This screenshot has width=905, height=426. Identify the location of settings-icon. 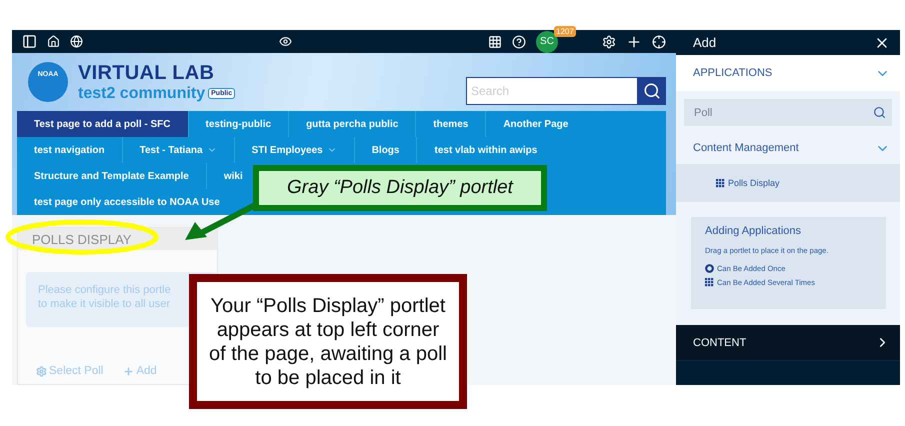
(609, 41).